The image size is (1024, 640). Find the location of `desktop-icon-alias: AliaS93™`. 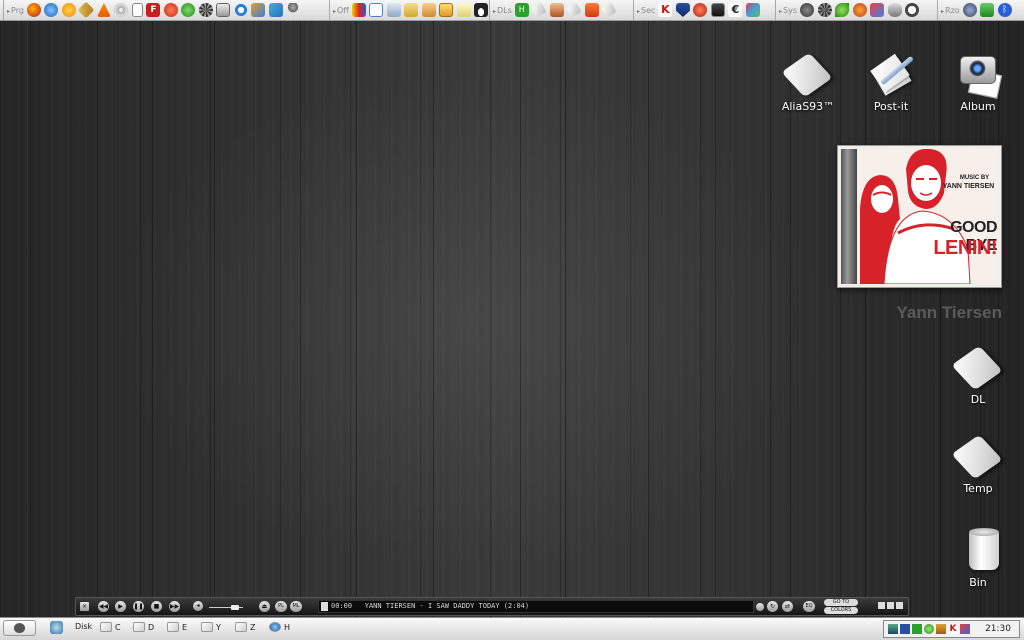

desktop-icon-alias: AliaS93™ is located at coordinates (808, 81).